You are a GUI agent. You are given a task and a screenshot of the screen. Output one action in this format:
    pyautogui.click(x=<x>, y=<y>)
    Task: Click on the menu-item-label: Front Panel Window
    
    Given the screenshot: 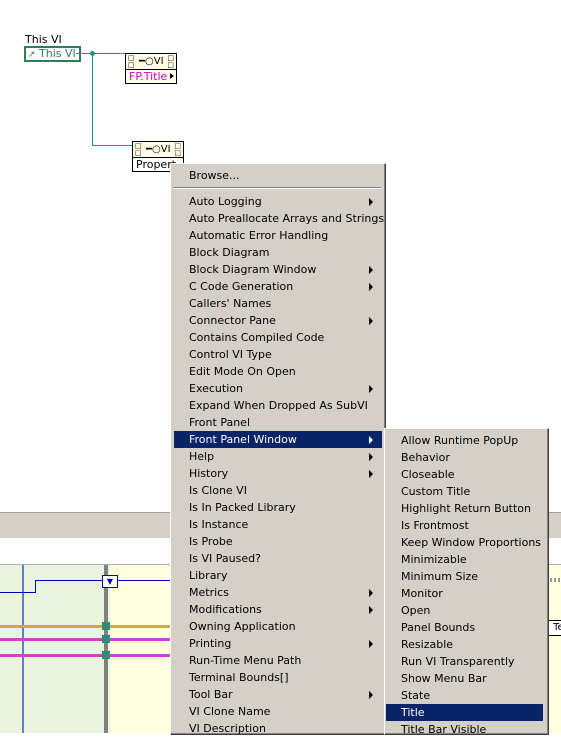 What is the action you would take?
    pyautogui.click(x=243, y=439)
    